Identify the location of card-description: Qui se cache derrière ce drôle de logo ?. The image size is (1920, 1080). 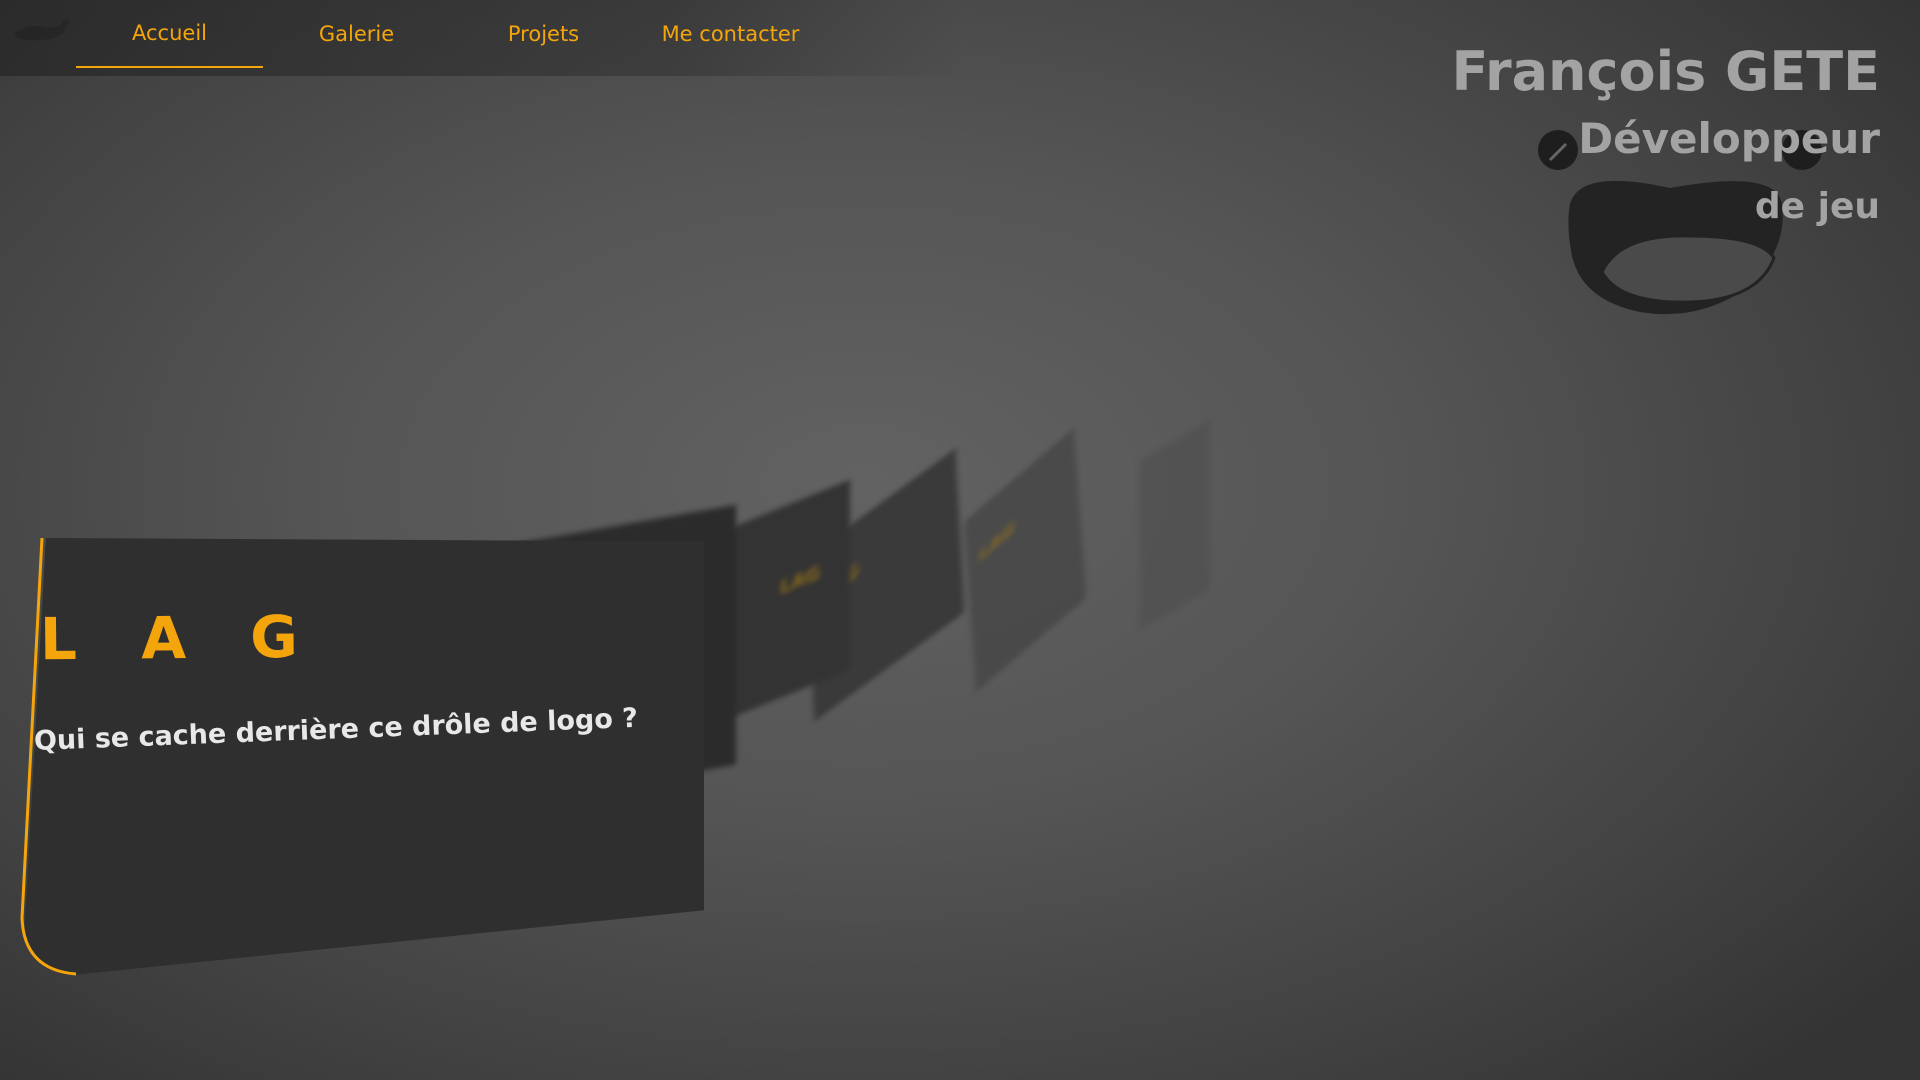
(336, 729).